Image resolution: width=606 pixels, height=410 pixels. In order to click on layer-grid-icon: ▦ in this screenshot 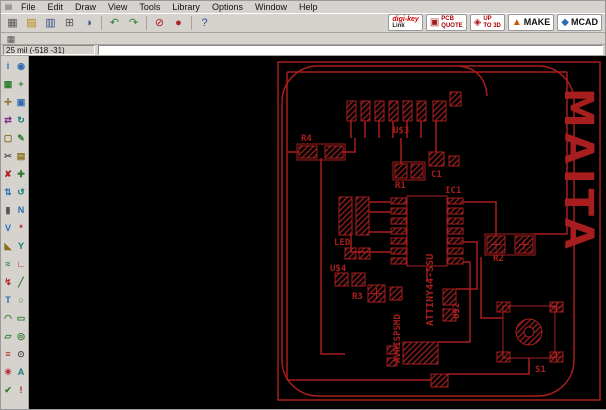, I will do `click(11, 38)`.